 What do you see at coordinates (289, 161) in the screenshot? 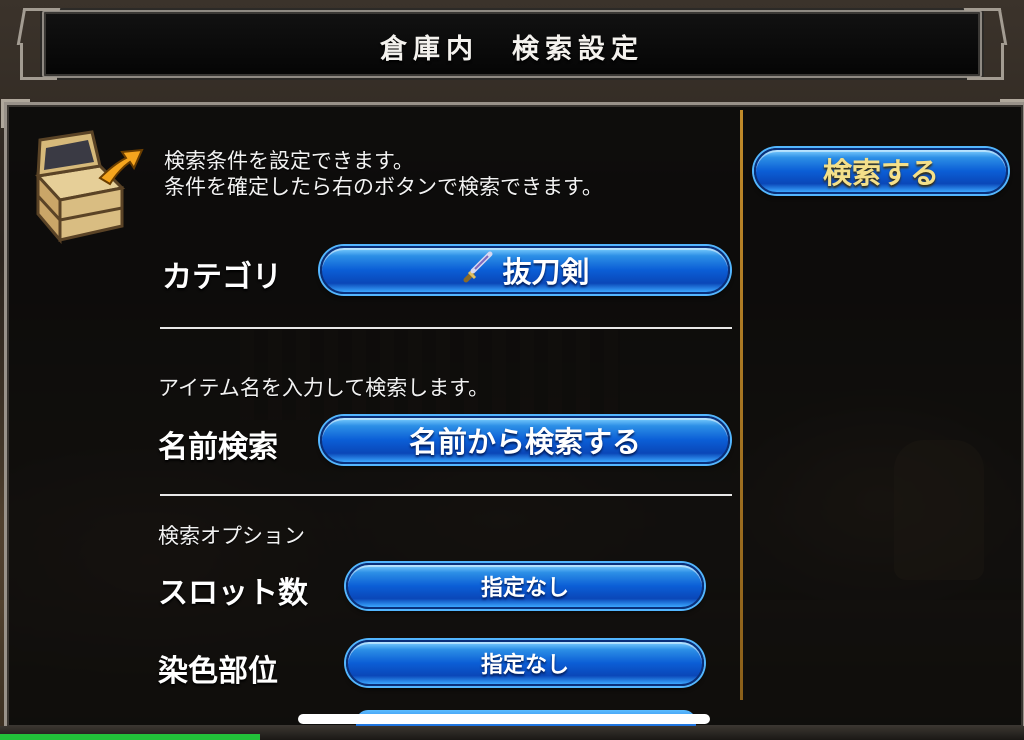
I see `intro-line-1: 検索条件を設定できます。` at bounding box center [289, 161].